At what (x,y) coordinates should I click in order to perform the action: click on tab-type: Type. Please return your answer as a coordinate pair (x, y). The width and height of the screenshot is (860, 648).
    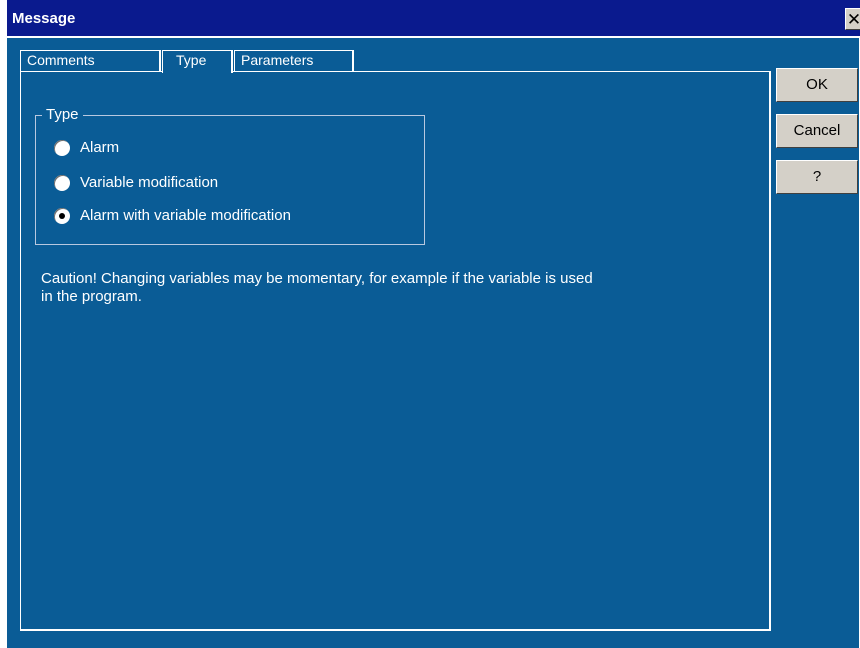
    Looking at the image, I should click on (197, 61).